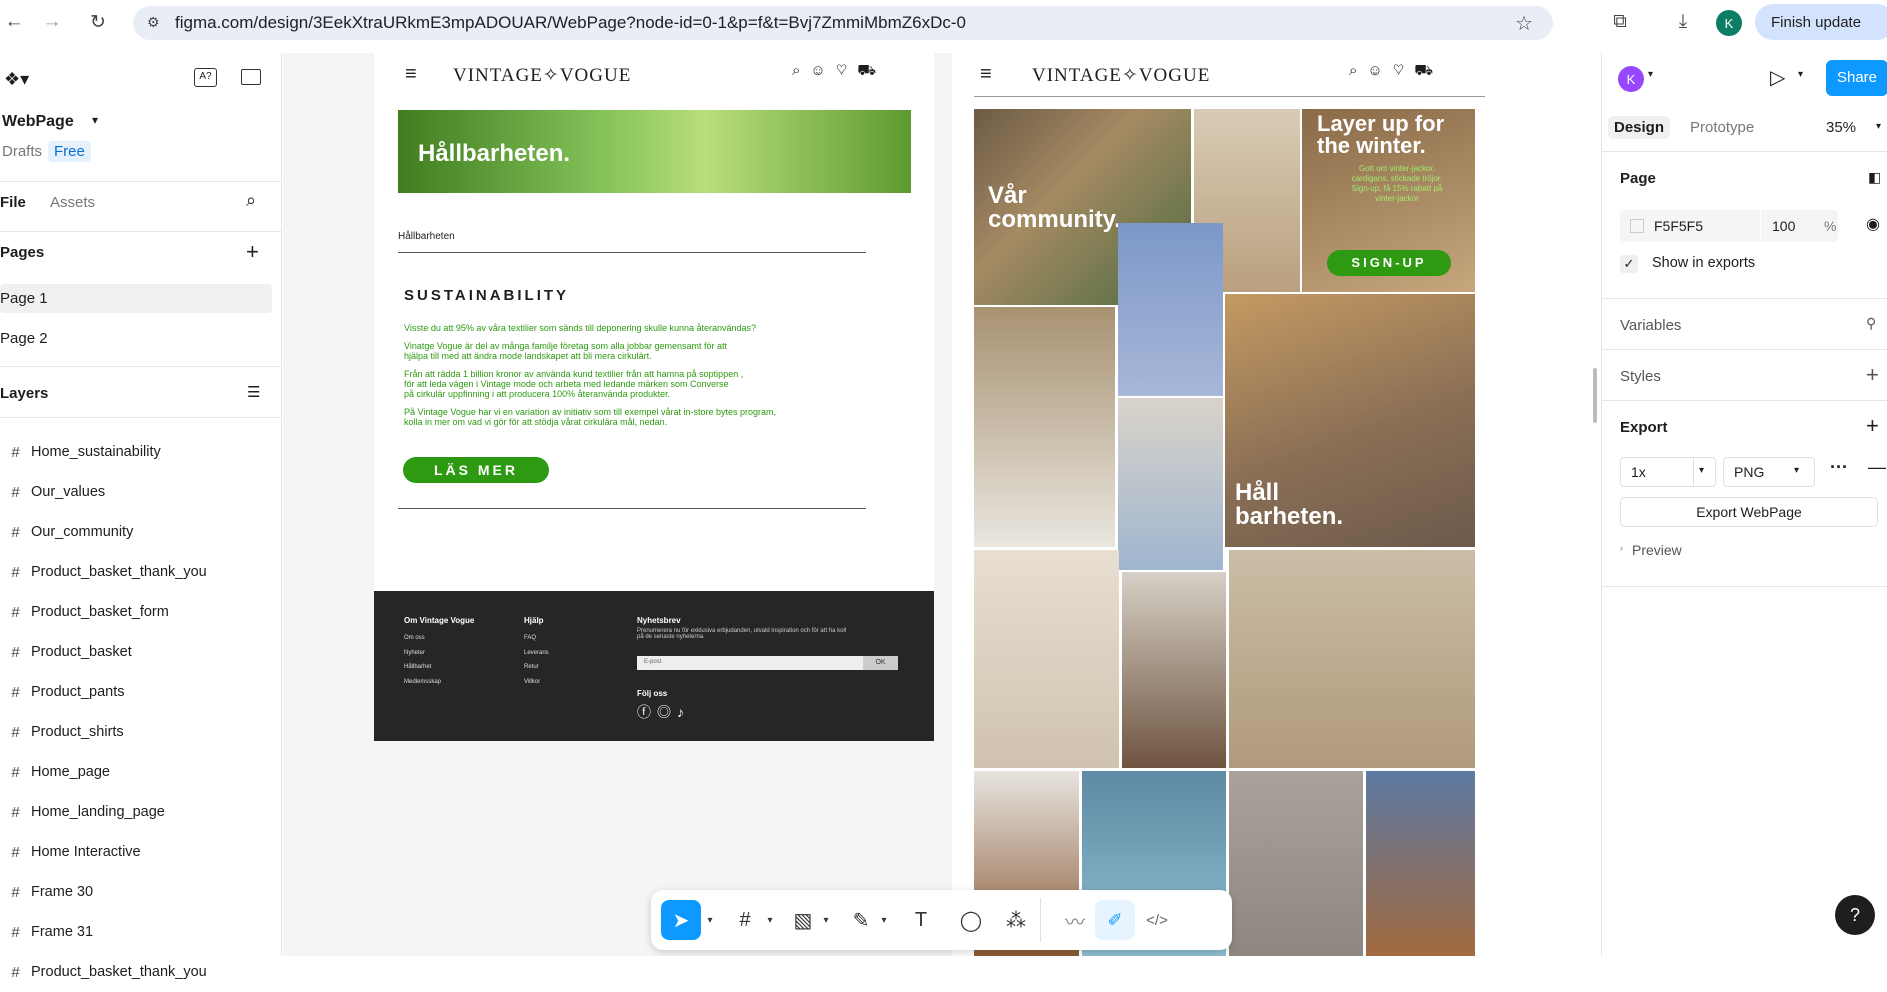 The width and height of the screenshot is (1887, 992). What do you see at coordinates (1350, 420) in the screenshot?
I see `photo-sweater: Håll barheten.` at bounding box center [1350, 420].